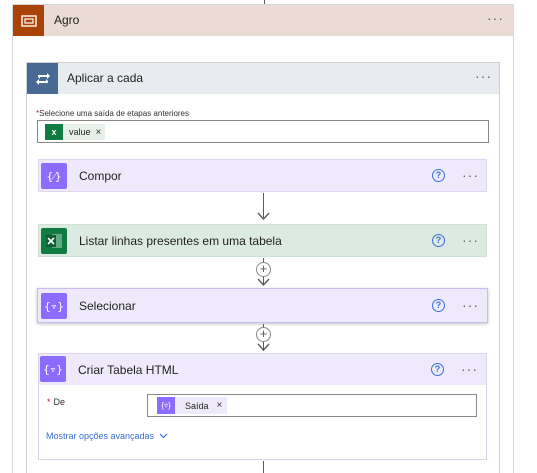 This screenshot has width=537, height=473. I want to click on select-action: {▿} Selecionar ? ···, so click(262, 305).